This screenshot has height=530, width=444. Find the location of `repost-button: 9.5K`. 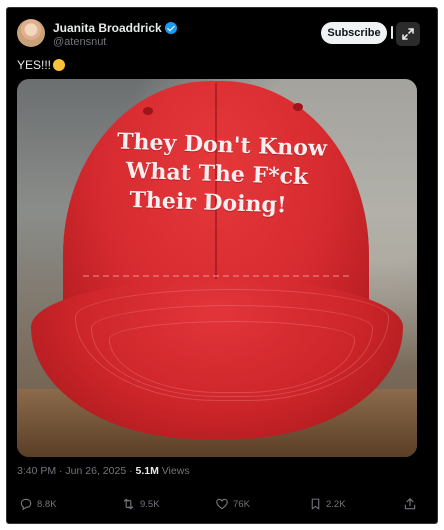

repost-button: 9.5K is located at coordinates (140, 504).